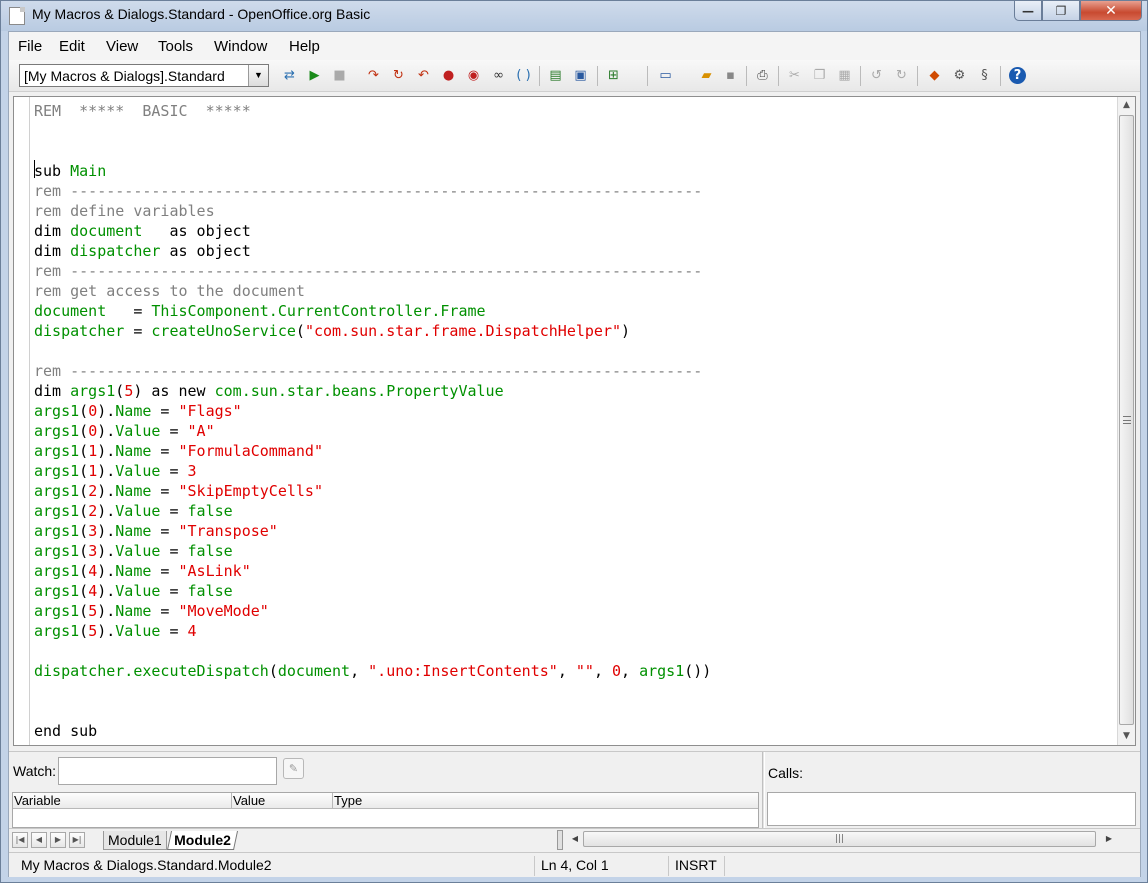 The width and height of the screenshot is (1148, 883). What do you see at coordinates (575, 839) in the screenshot?
I see `scroll-left-icon: ◀` at bounding box center [575, 839].